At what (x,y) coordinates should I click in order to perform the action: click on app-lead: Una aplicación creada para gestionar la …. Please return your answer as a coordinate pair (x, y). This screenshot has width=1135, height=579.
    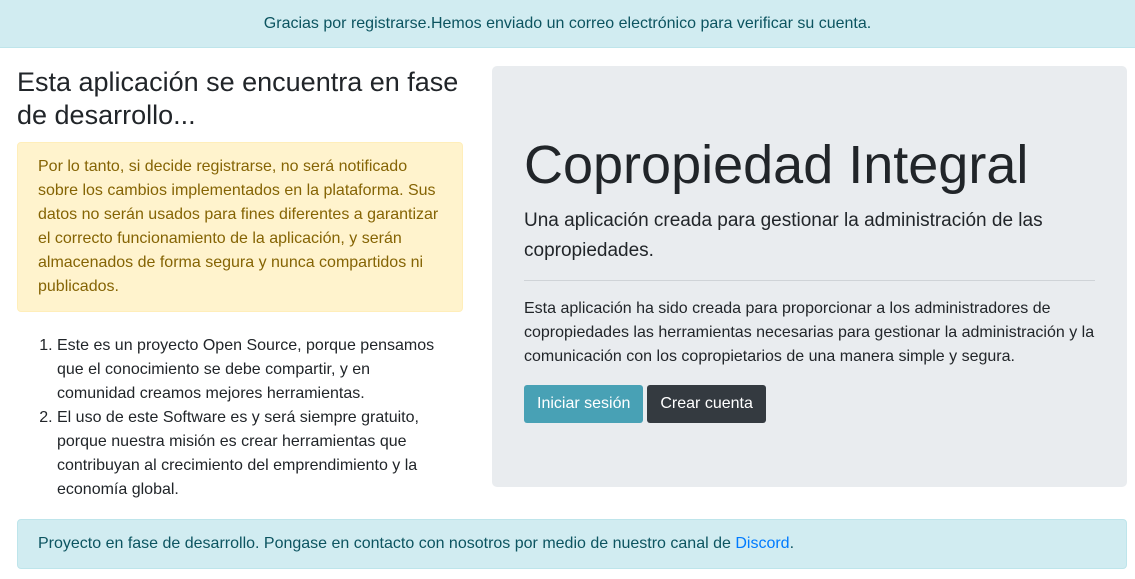
    Looking at the image, I should click on (783, 235).